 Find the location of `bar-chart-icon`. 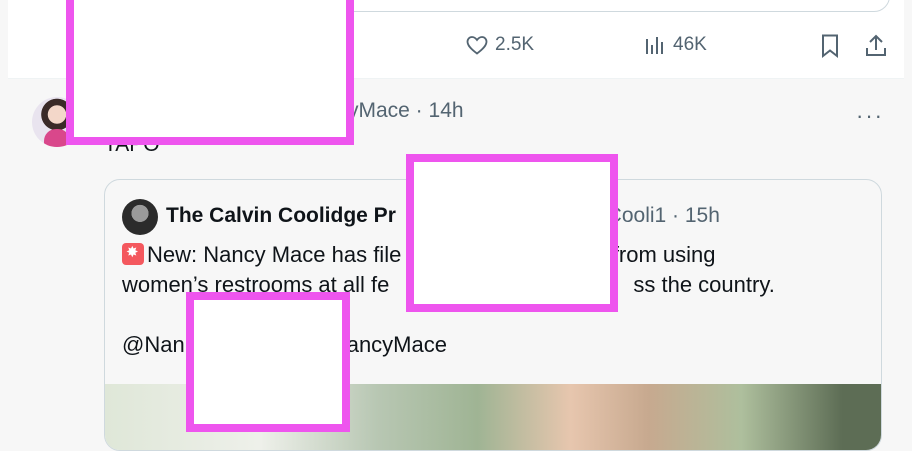

bar-chart-icon is located at coordinates (654, 45).